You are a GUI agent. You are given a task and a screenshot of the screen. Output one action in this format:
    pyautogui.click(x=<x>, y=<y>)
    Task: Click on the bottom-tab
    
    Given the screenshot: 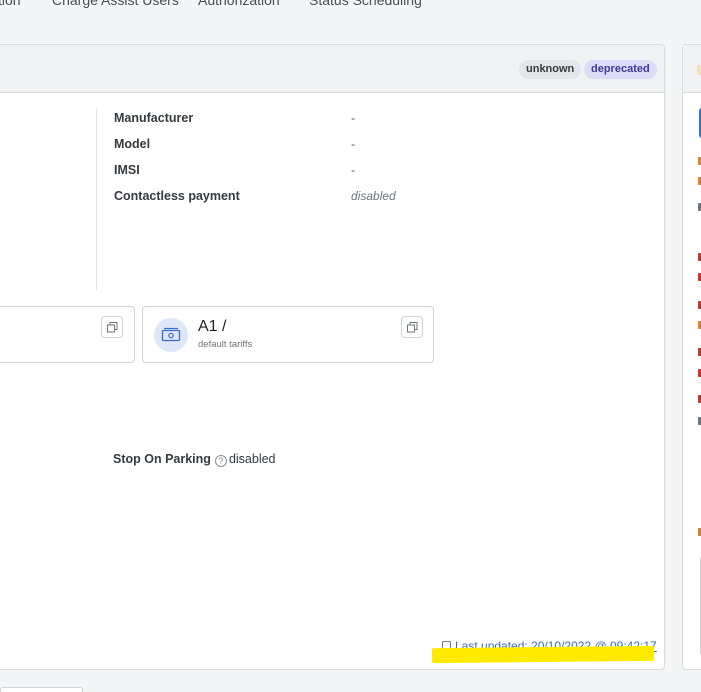 What is the action you would take?
    pyautogui.click(x=41, y=689)
    